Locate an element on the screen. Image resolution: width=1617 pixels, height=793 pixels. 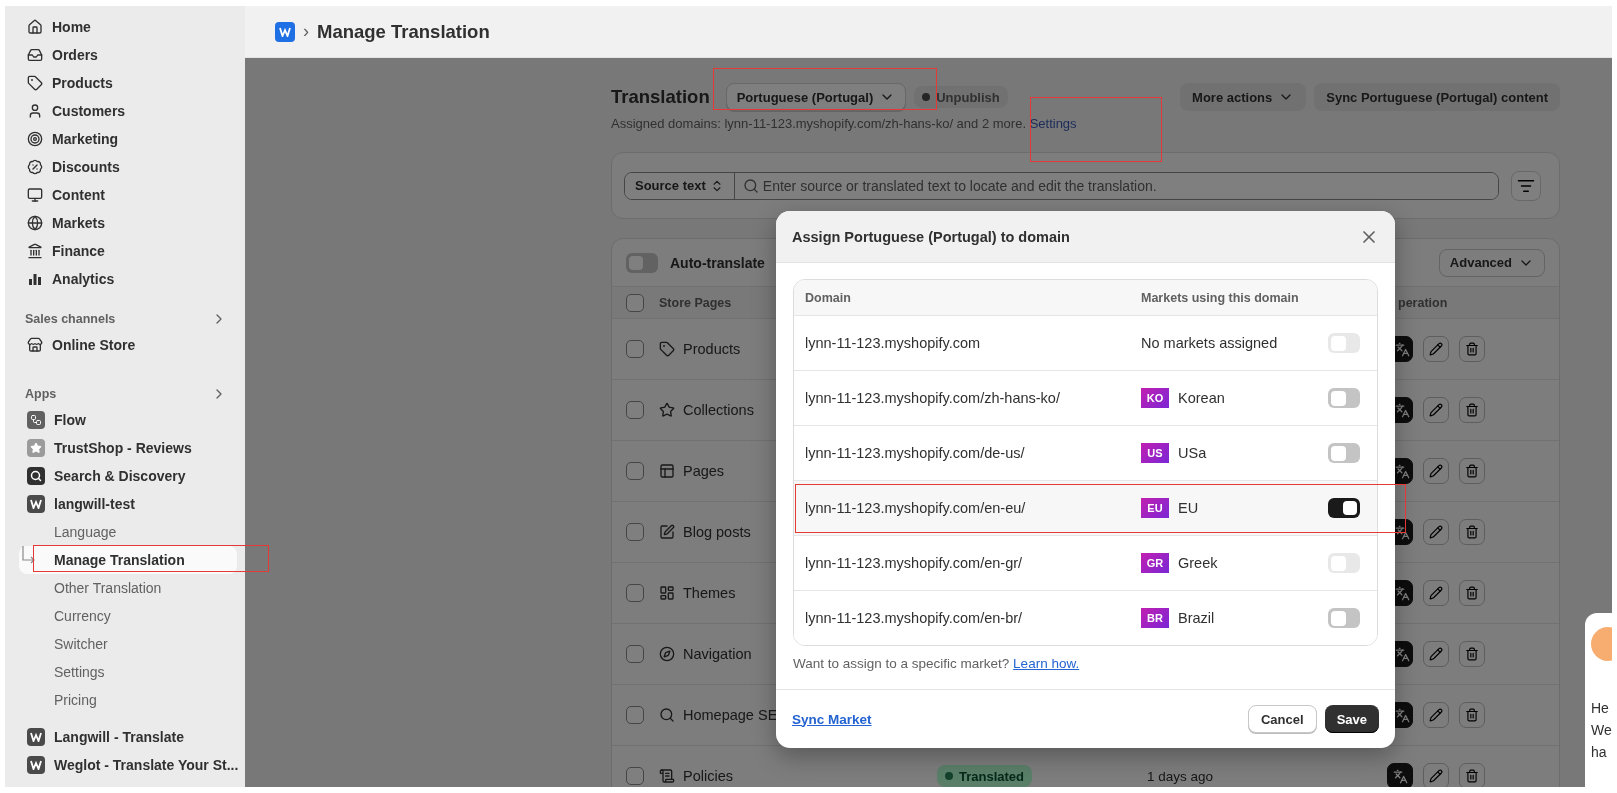
flow-icon is located at coordinates (36, 420).